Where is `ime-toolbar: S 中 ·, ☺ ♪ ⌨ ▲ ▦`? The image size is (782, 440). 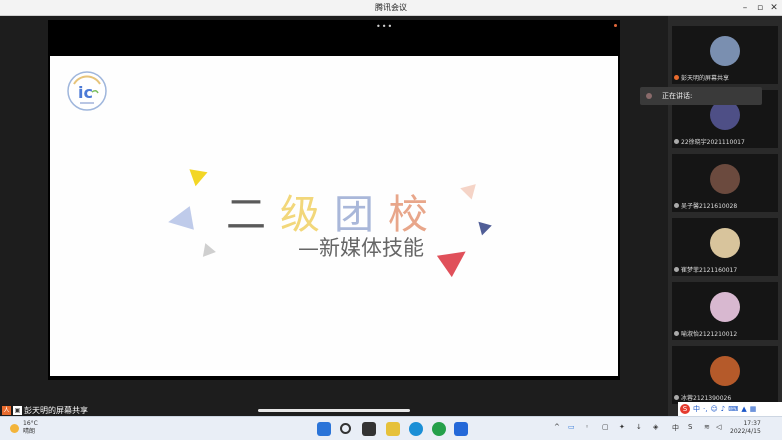 ime-toolbar: S 中 ·, ☺ ♪ ⌨ ▲ ▦ is located at coordinates (730, 409).